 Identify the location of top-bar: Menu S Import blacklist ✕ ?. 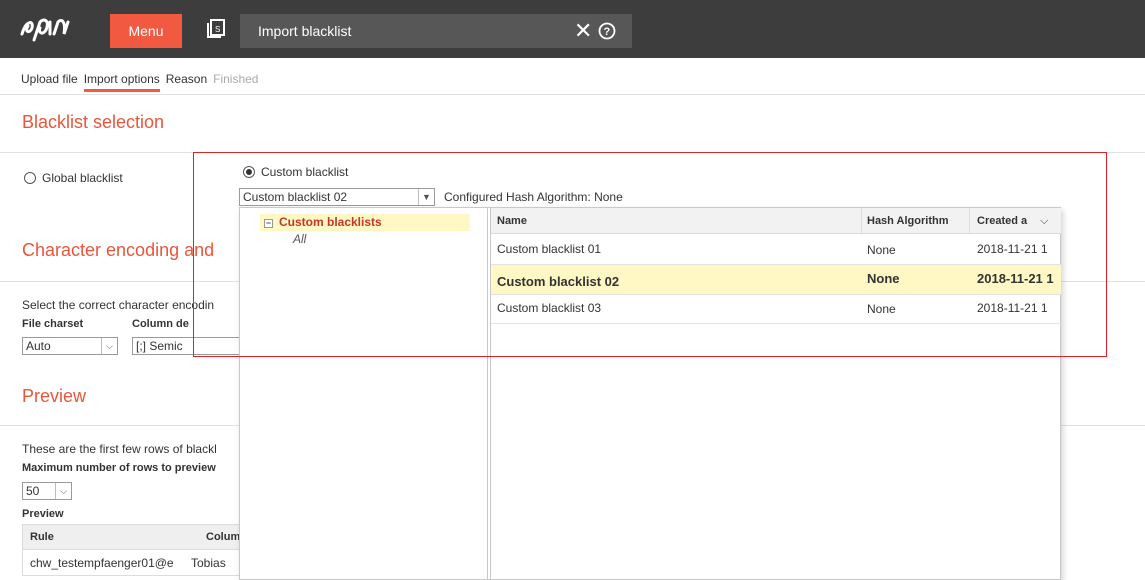
(572, 29).